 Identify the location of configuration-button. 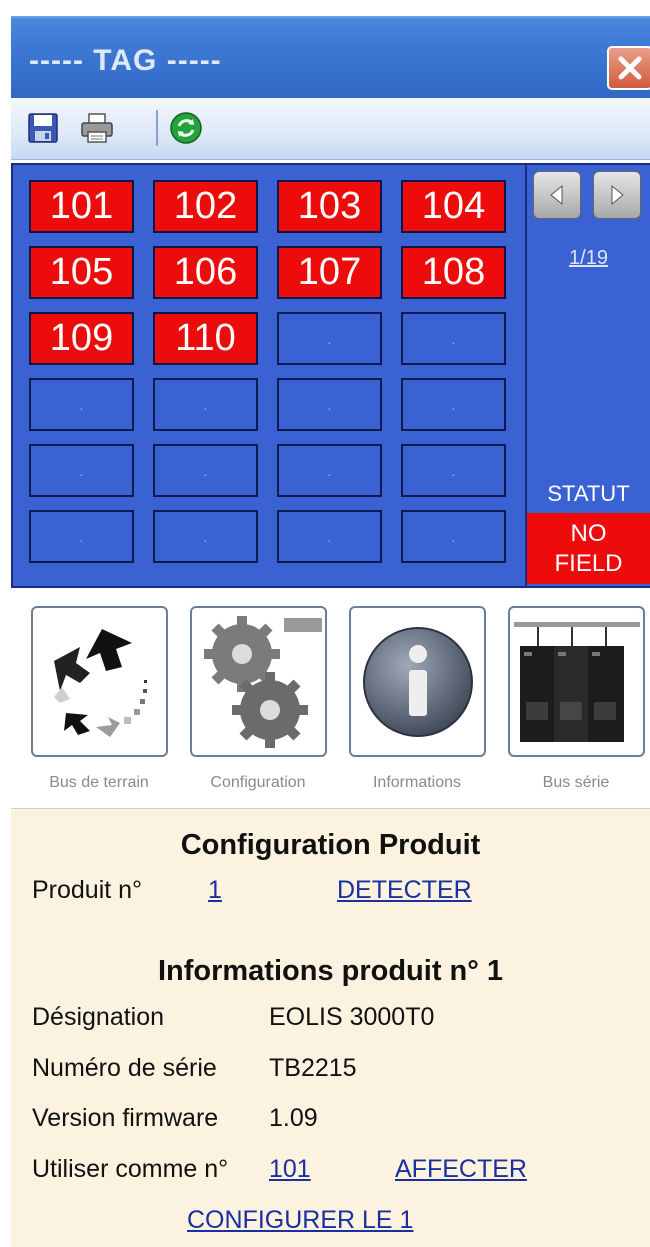
(258, 681).